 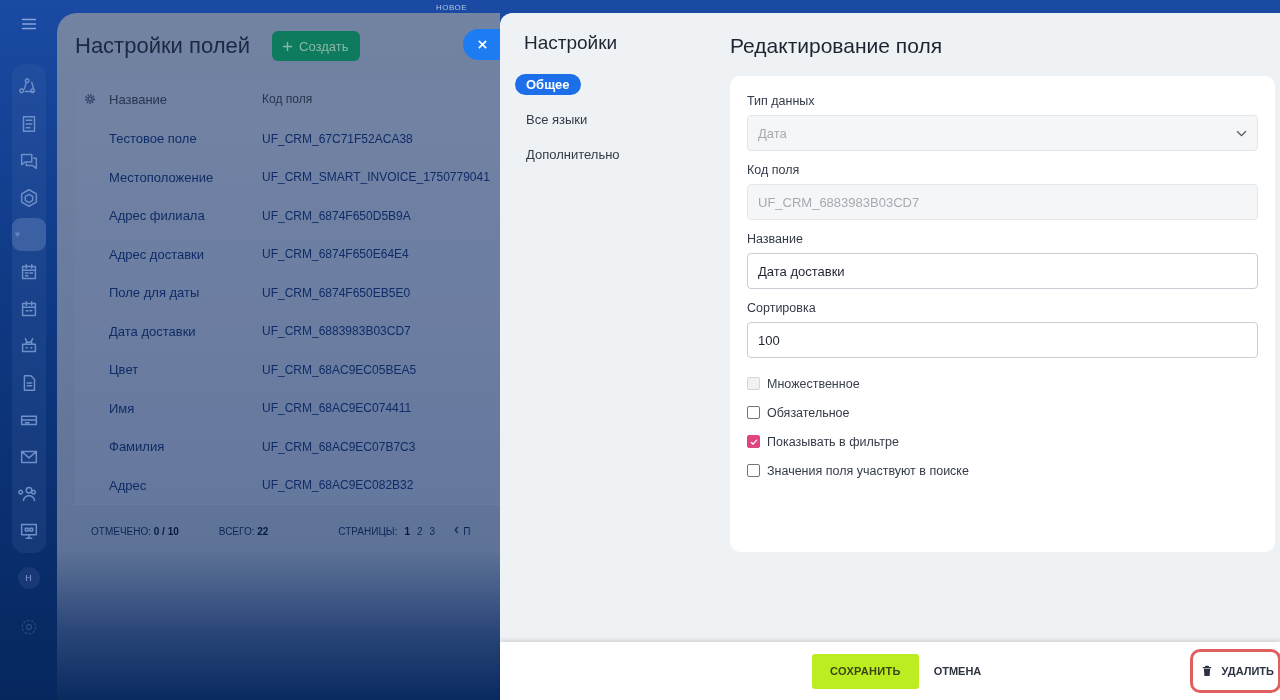 What do you see at coordinates (957, 671) in the screenshot?
I see `cancel-button: ОТМЕНА` at bounding box center [957, 671].